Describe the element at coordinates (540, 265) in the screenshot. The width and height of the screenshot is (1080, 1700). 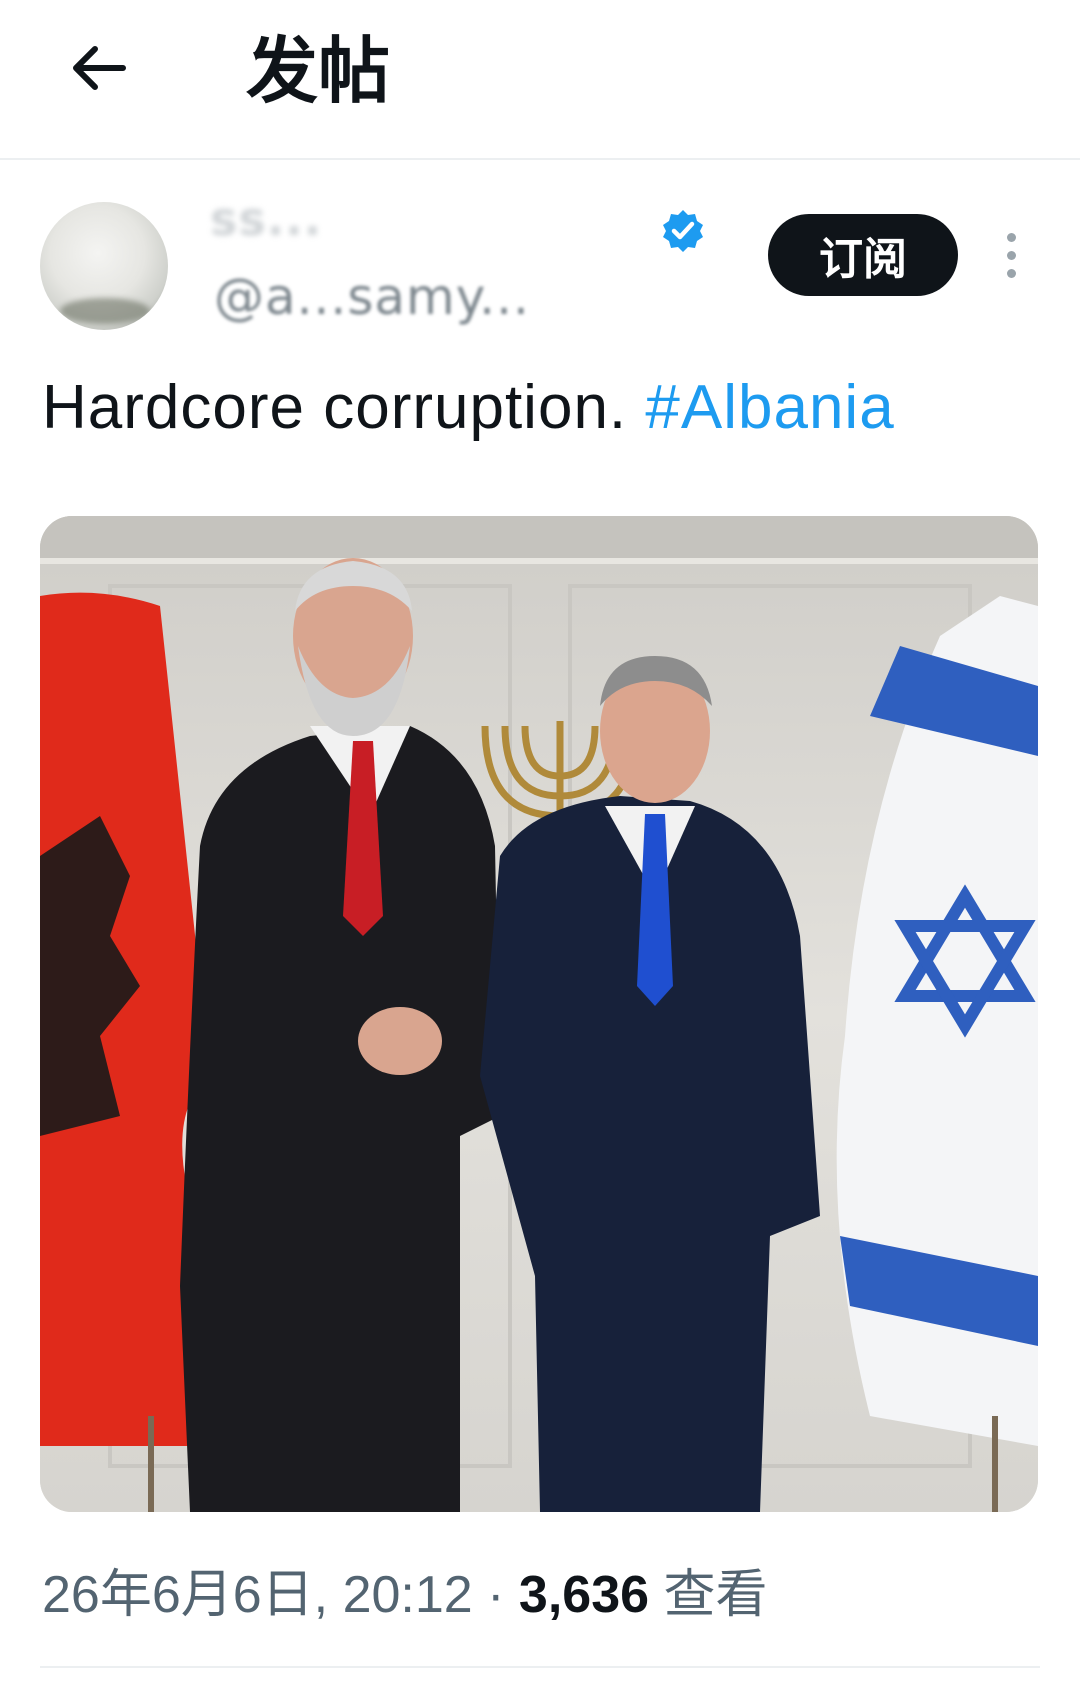
I see `tweet-author: ss... @a...samy... 订阅` at that location.